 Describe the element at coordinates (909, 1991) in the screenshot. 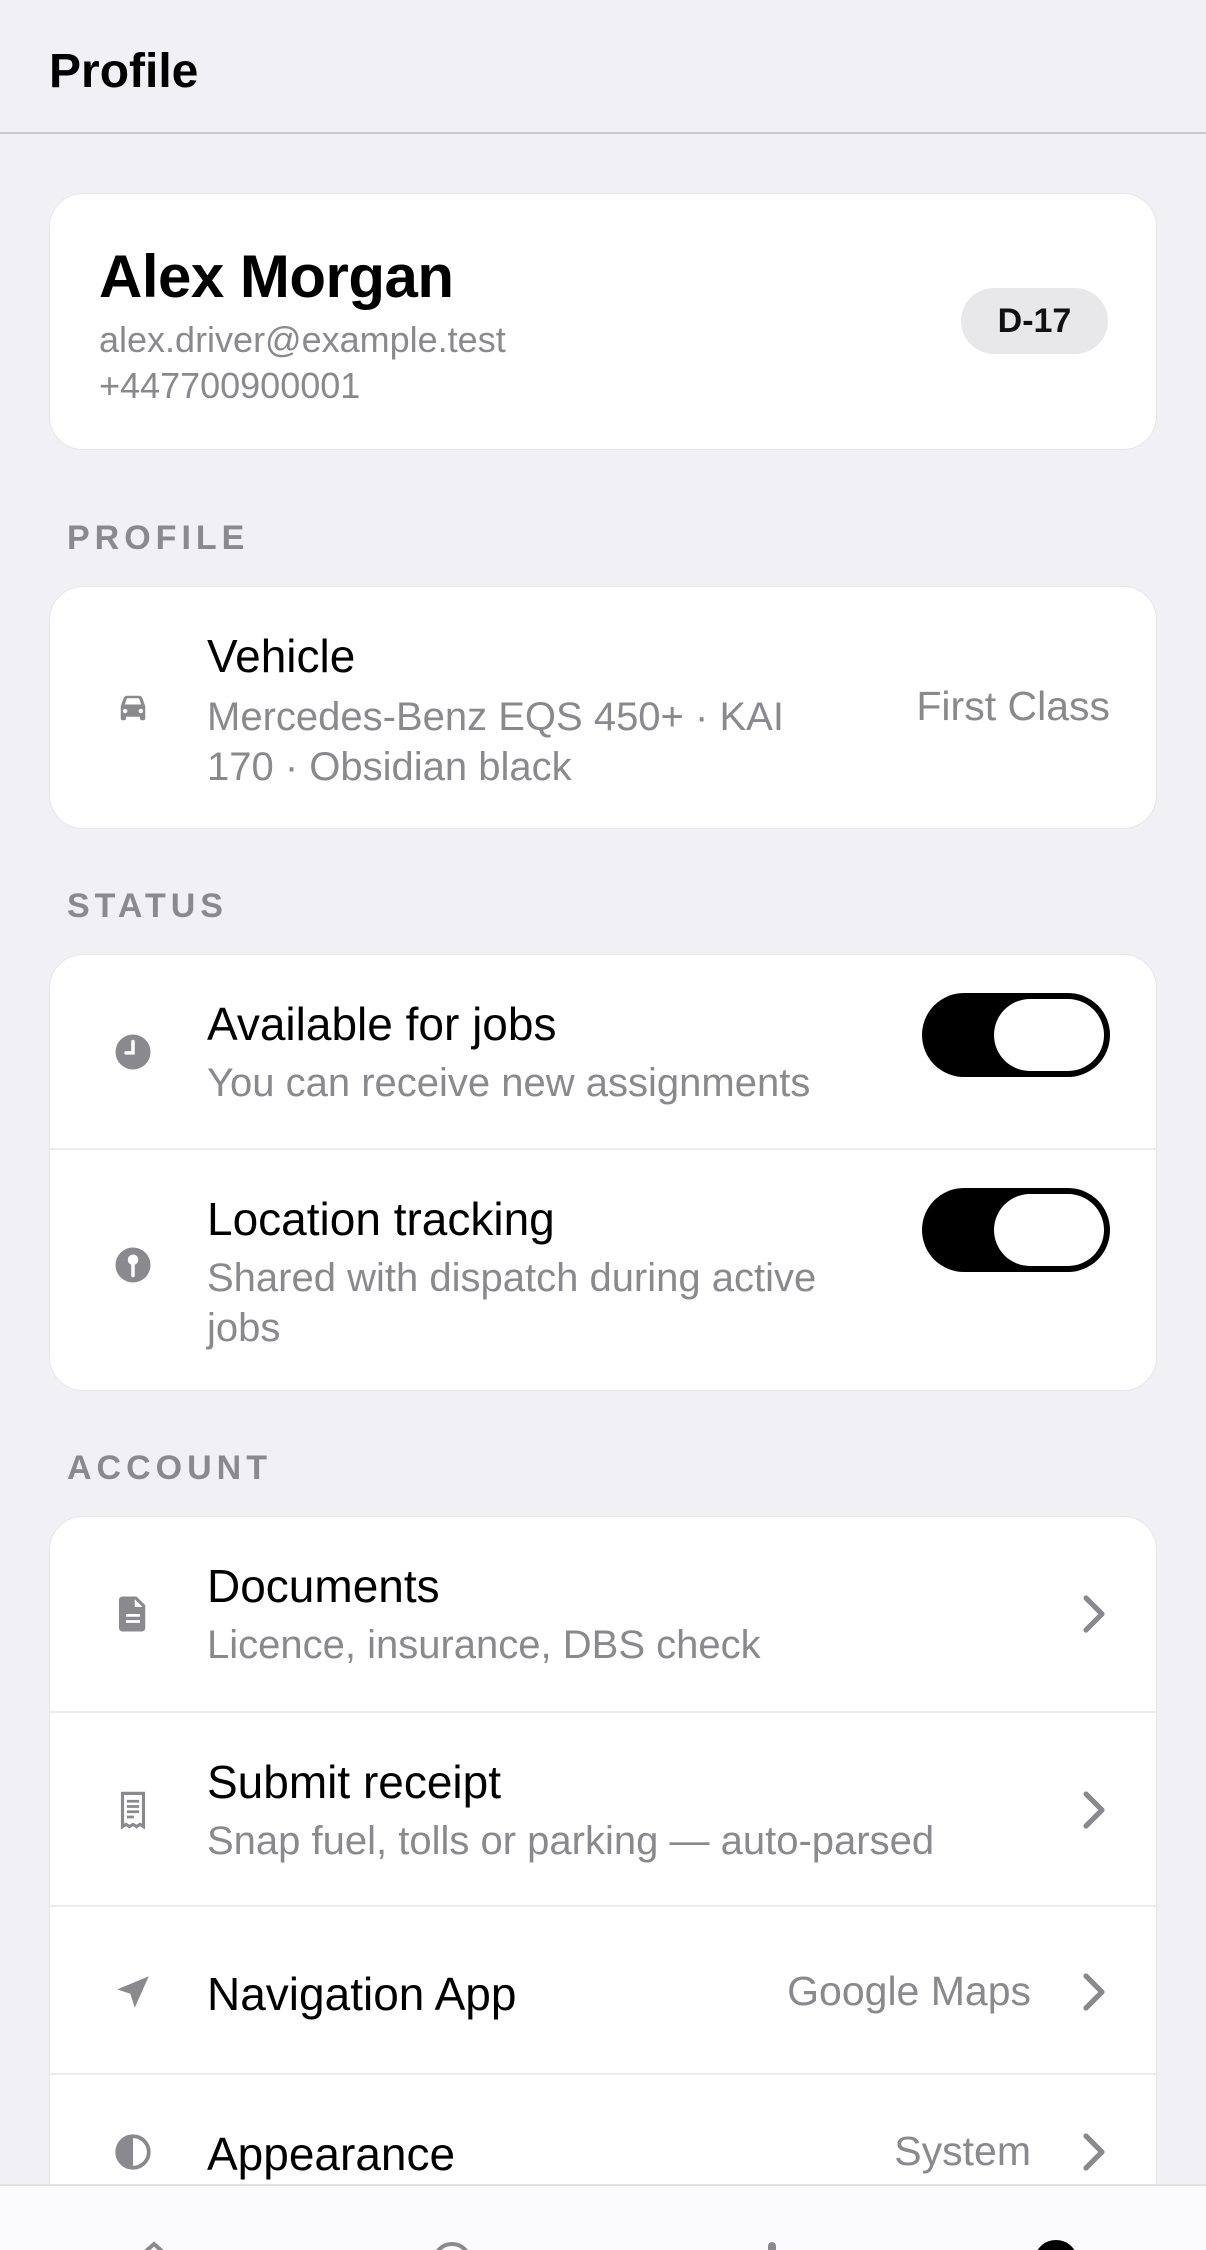

I see `navigation-app-value: Google Maps` at that location.